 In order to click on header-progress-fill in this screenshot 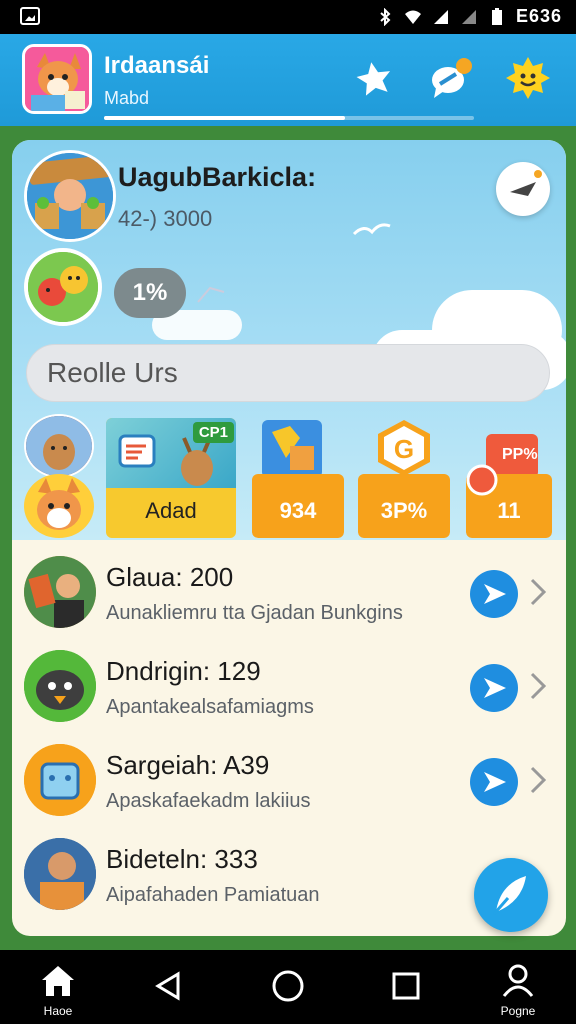, I will do `click(224, 118)`.